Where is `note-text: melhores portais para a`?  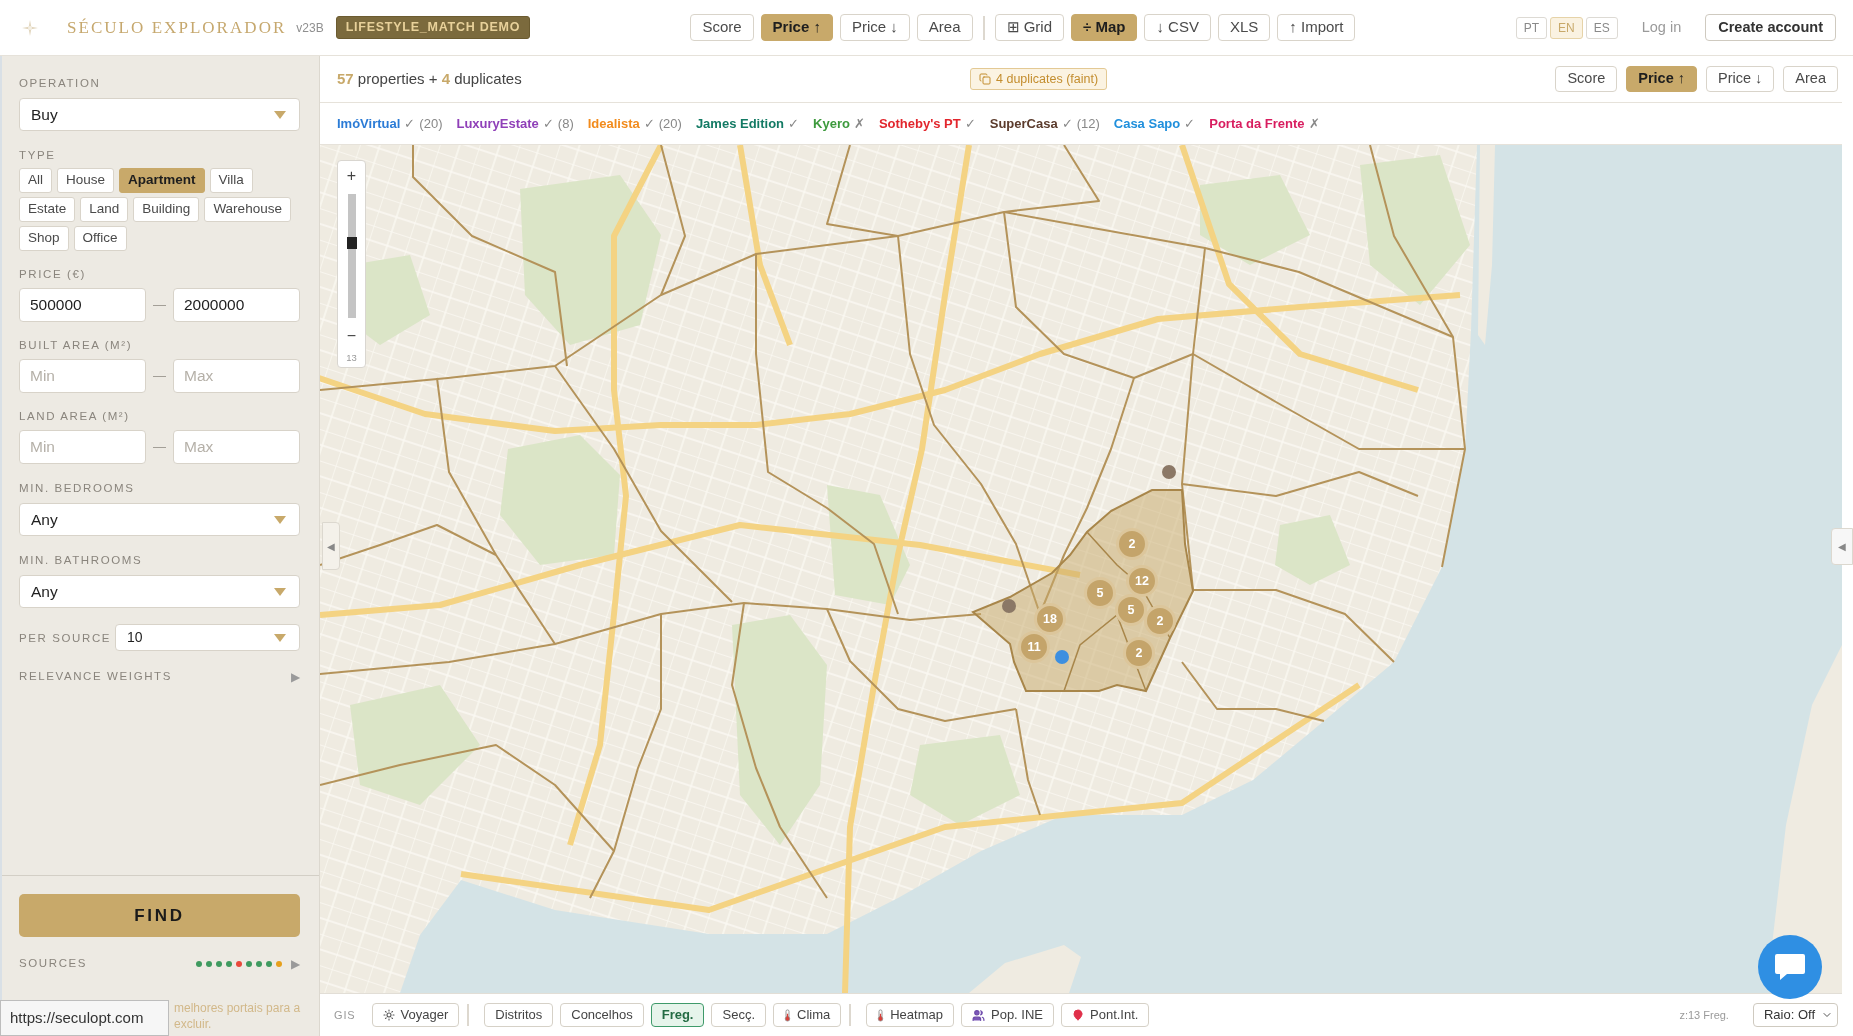
note-text: melhores portais para a is located at coordinates (237, 1008).